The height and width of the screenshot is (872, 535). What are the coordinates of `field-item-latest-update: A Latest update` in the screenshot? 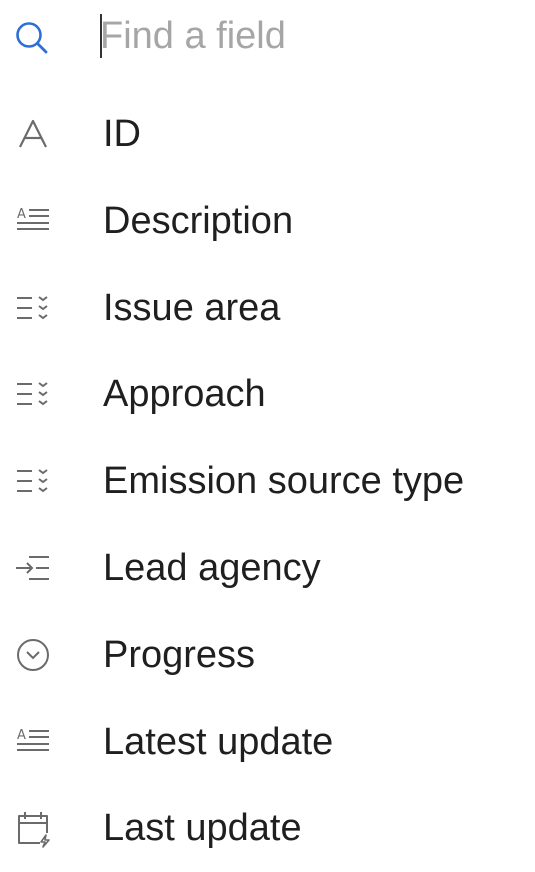 It's located at (267, 742).